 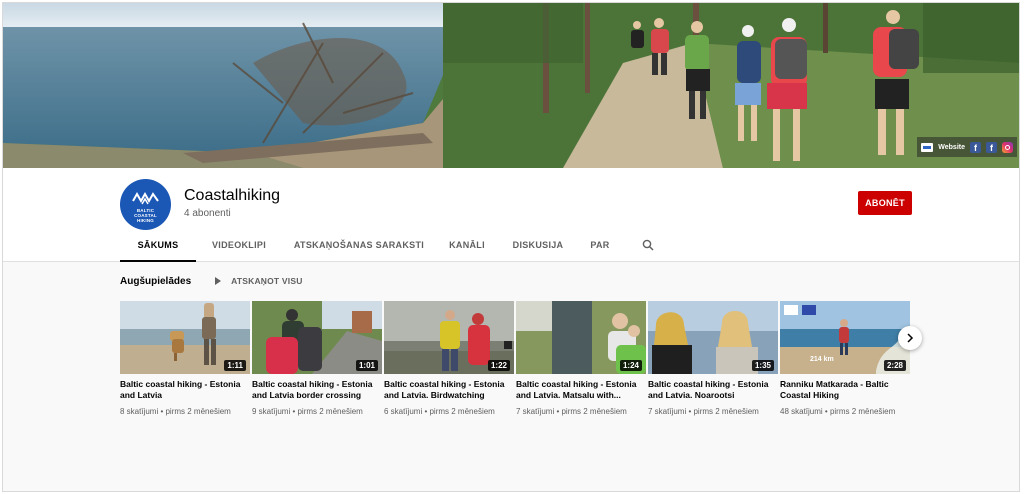 I want to click on video-thumbnail: 1:24, so click(x=581, y=337).